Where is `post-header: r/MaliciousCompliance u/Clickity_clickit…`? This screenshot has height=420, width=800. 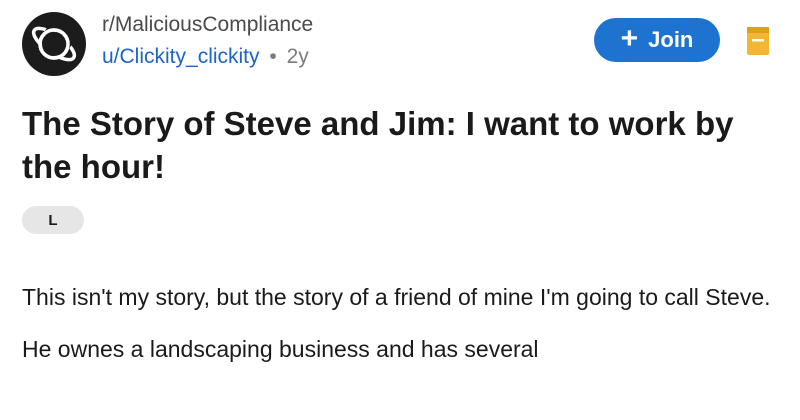 post-header: r/MaliciousCompliance u/Clickity_clickit… is located at coordinates (402, 44).